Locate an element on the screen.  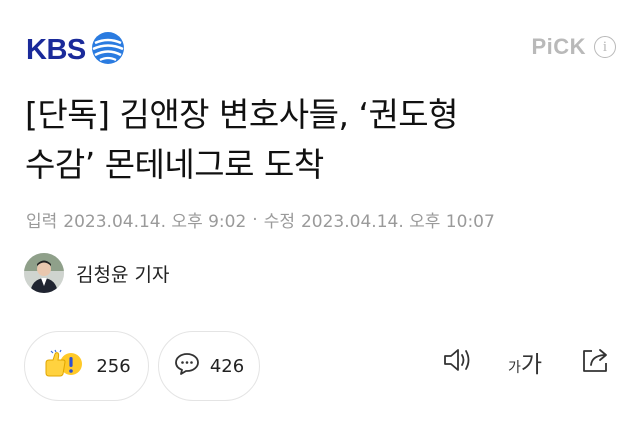
share-button is located at coordinates (596, 362).